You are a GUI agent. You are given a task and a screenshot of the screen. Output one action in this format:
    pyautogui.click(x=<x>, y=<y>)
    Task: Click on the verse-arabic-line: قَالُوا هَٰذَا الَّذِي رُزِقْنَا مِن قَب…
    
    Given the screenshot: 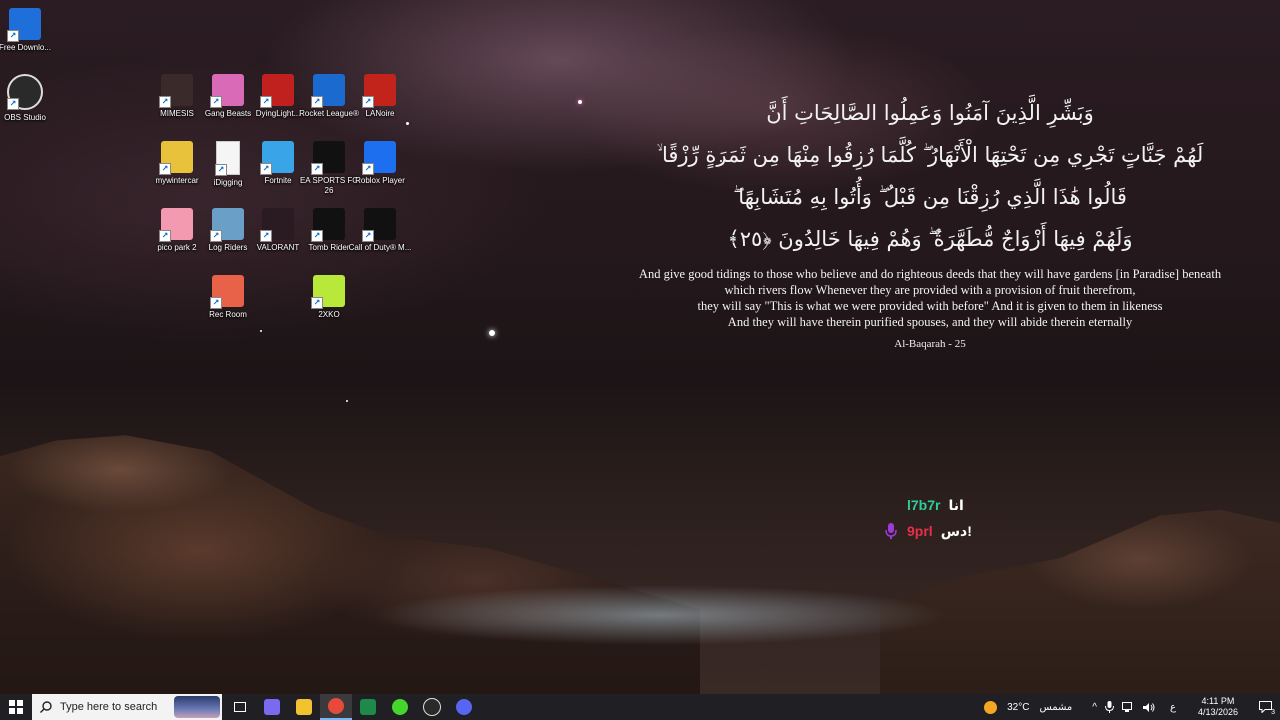 What is the action you would take?
    pyautogui.click(x=930, y=197)
    